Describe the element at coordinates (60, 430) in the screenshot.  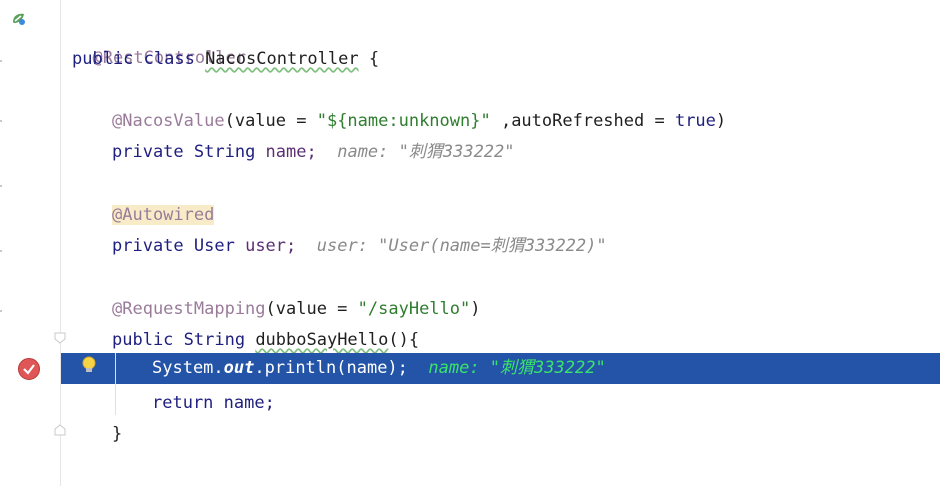
I see `fold-end-icon` at that location.